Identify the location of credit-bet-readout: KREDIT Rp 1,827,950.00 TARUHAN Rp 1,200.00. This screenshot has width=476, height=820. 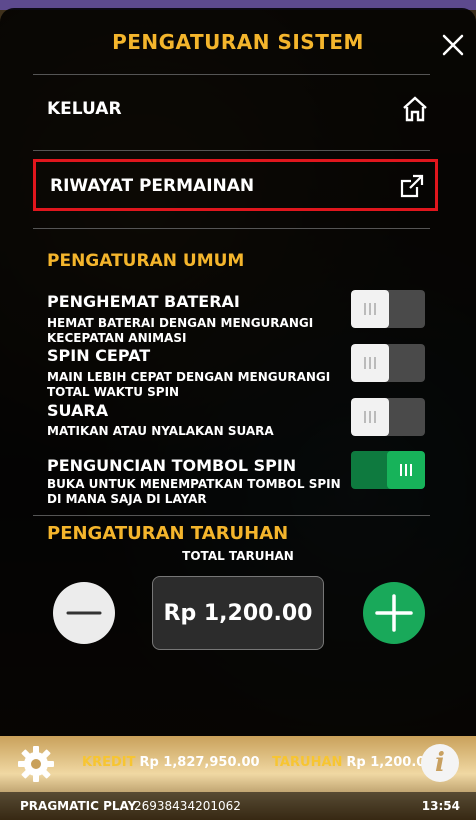
(258, 762).